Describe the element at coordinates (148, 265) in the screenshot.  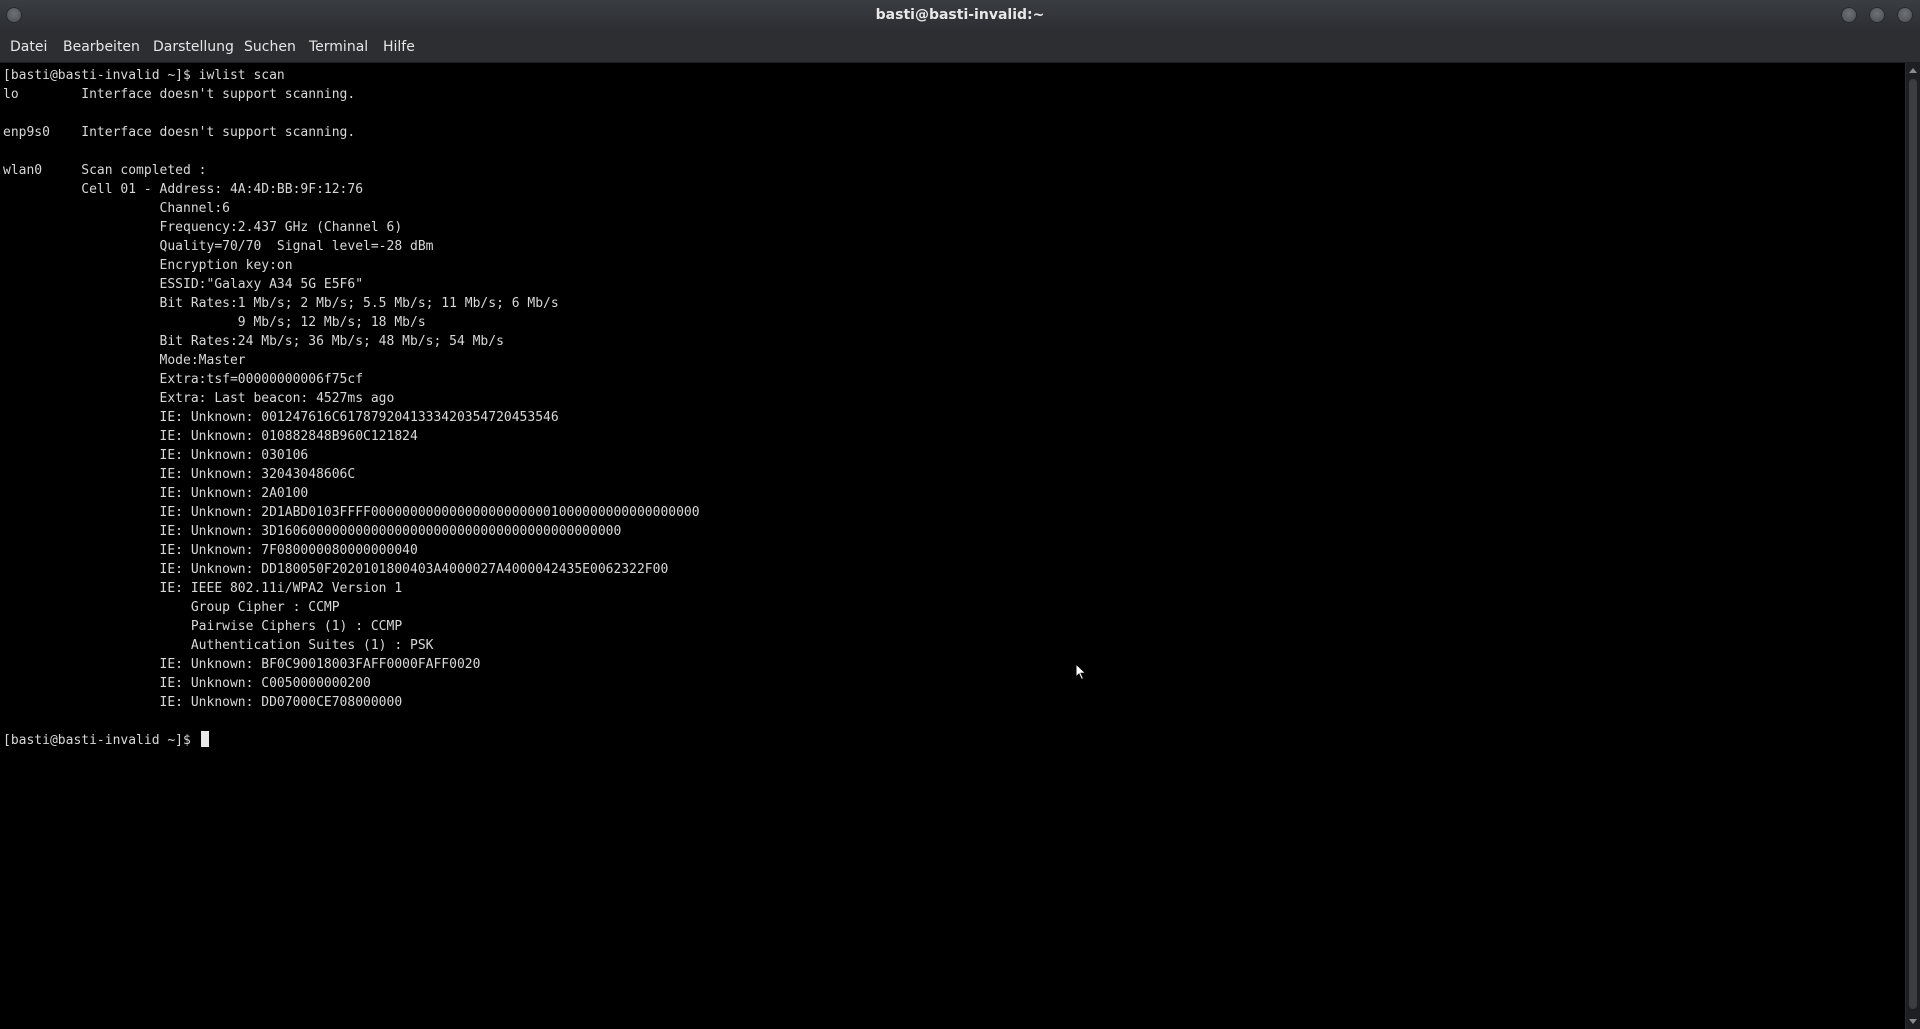
I see `terminal-line: Encryption key:on` at that location.